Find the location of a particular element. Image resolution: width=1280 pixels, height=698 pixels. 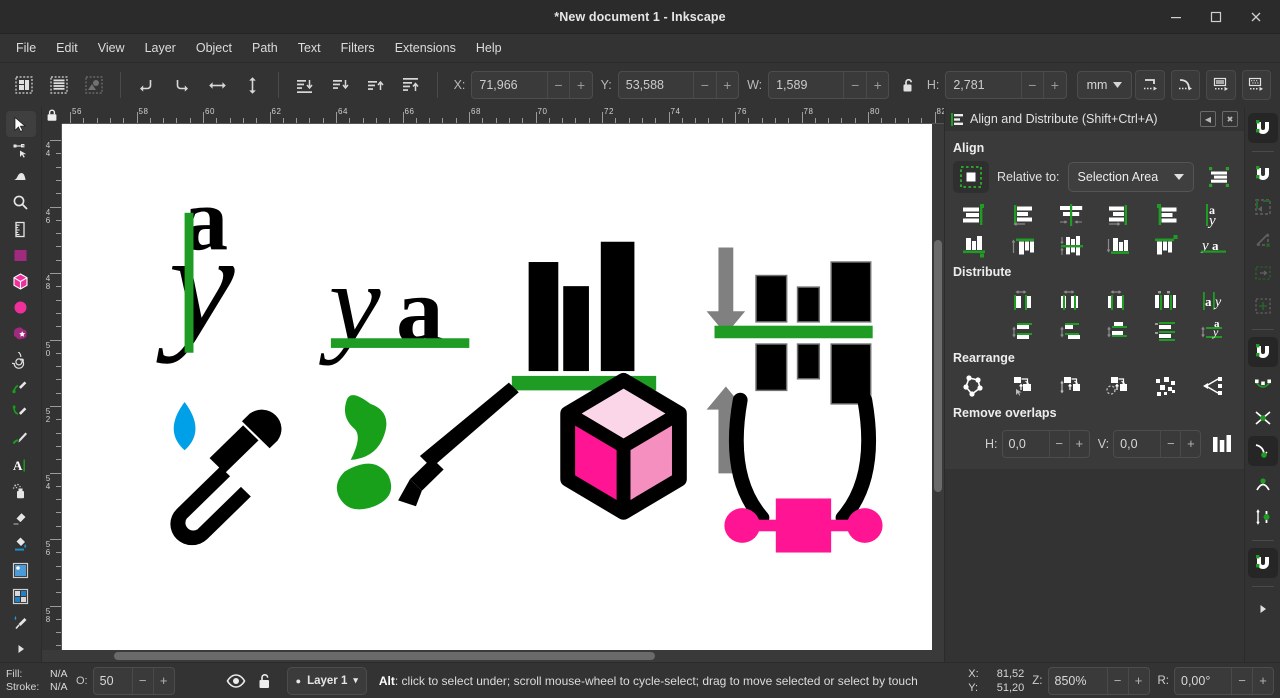

snap-others-button is located at coordinates (1262, 563).